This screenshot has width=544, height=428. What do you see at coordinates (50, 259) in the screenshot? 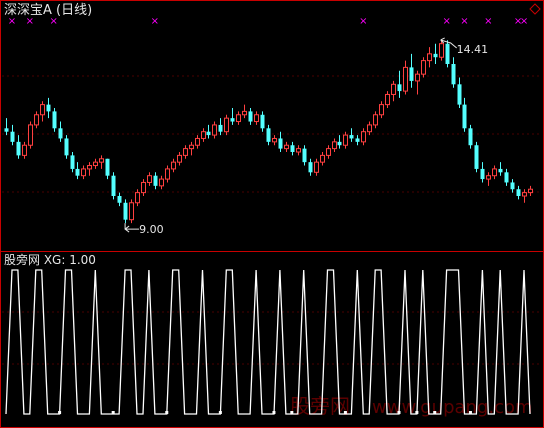
I see `indicator-panel-title: 股旁网 XG: 1.00` at bounding box center [50, 259].